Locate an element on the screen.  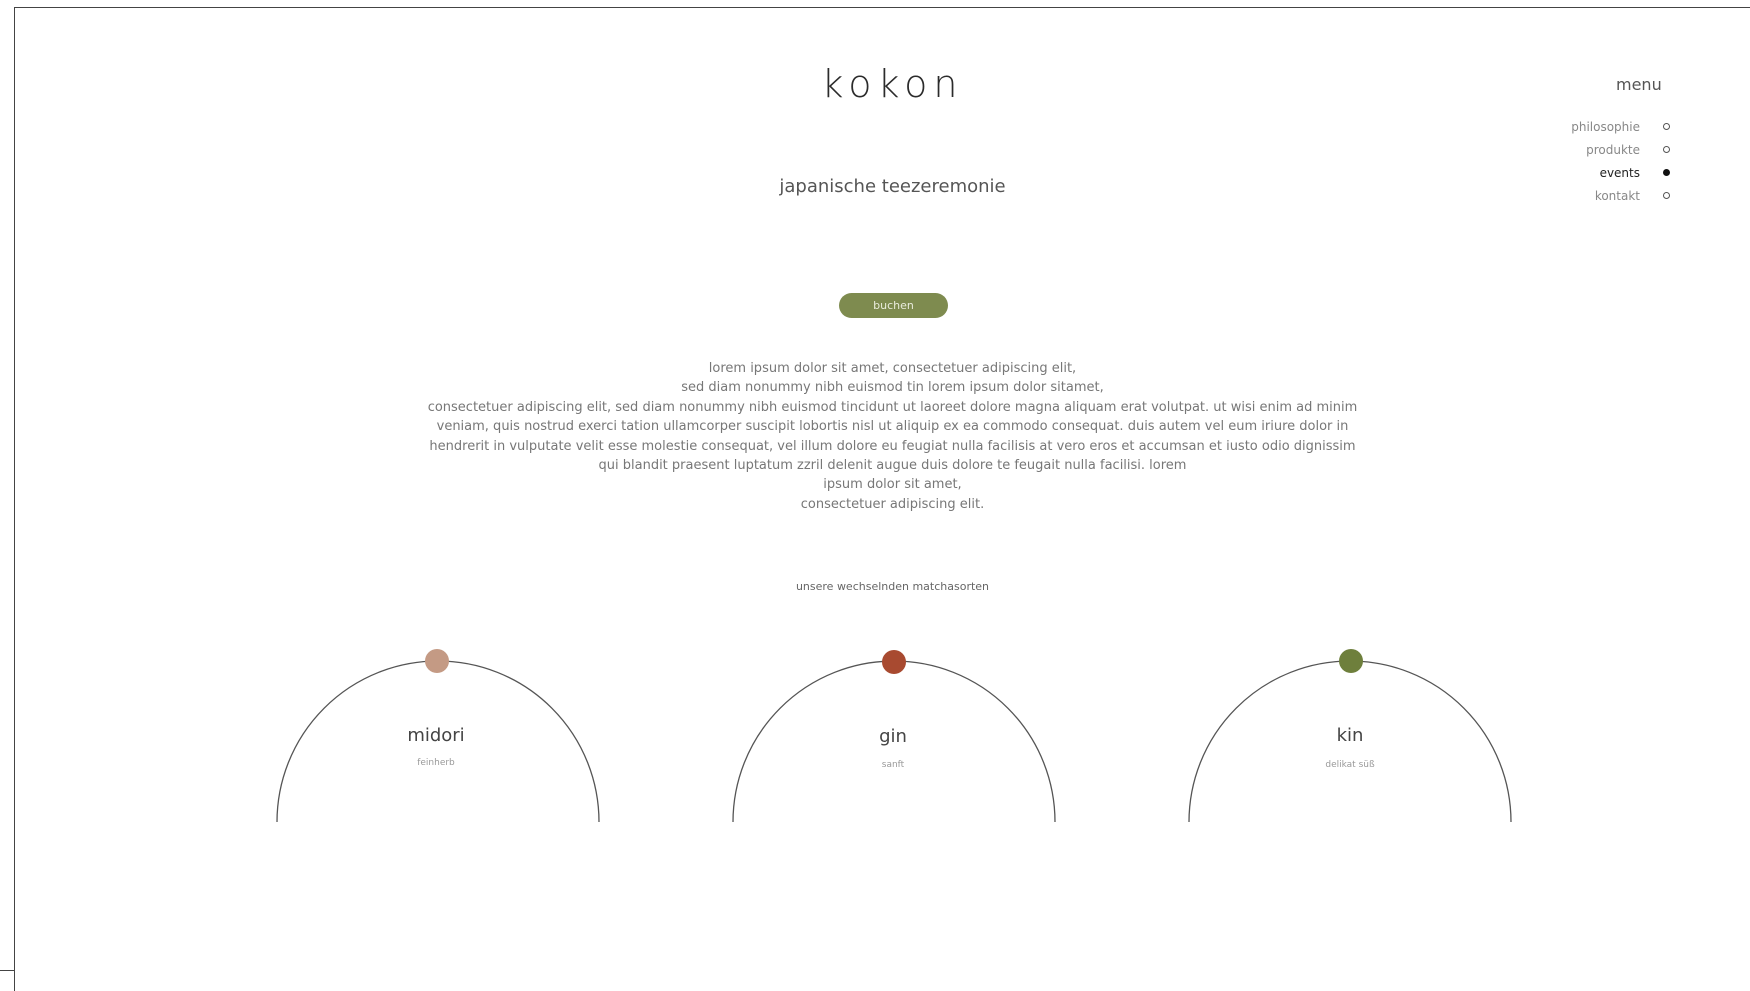
midori-color-dot is located at coordinates (437, 661).